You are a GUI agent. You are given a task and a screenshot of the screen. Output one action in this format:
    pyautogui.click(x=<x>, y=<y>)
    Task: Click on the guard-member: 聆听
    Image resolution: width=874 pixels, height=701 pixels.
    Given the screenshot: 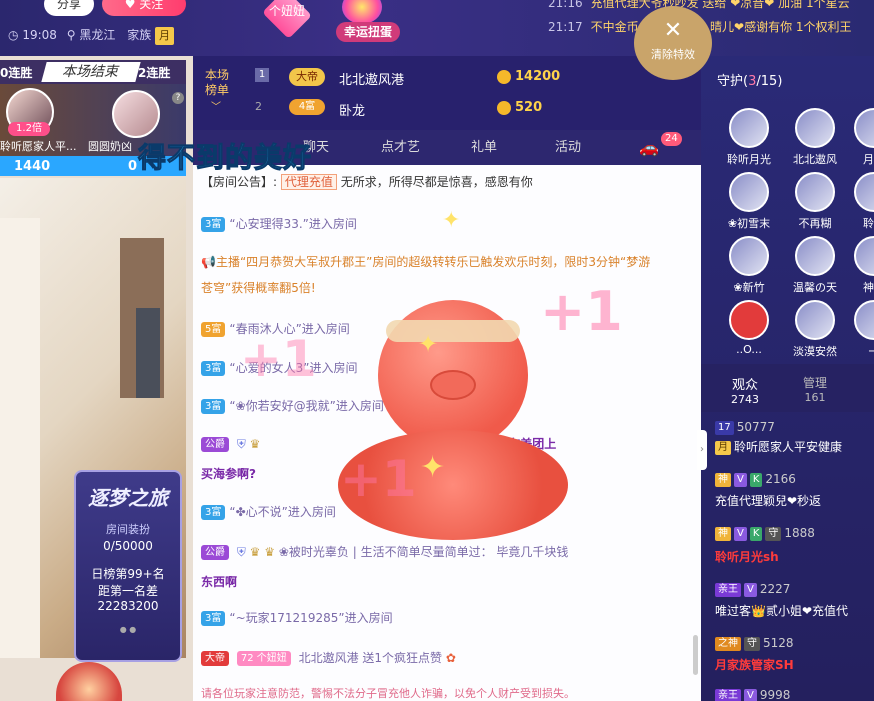 What is the action you would take?
    pyautogui.click(x=860, y=201)
    